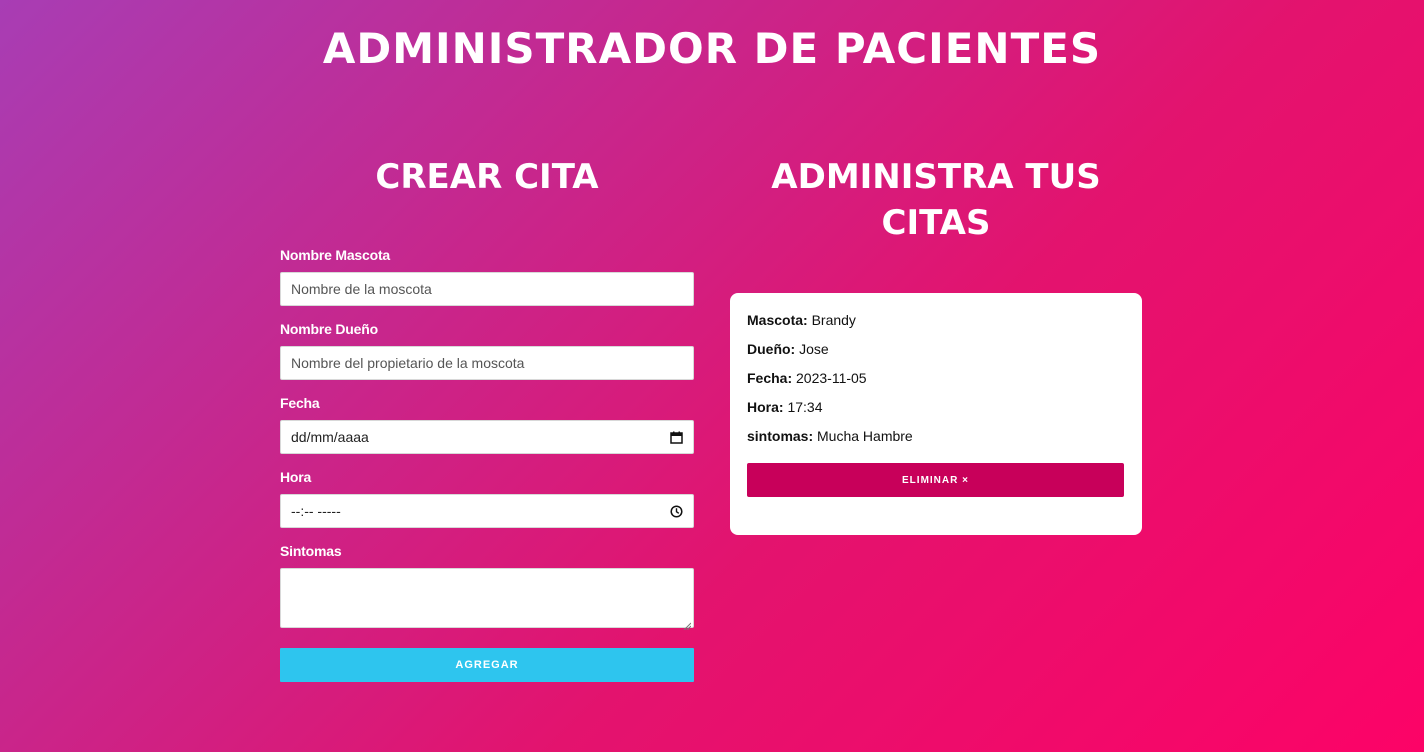 This screenshot has width=1424, height=752. I want to click on date-value: 2023-11-05, so click(831, 378).